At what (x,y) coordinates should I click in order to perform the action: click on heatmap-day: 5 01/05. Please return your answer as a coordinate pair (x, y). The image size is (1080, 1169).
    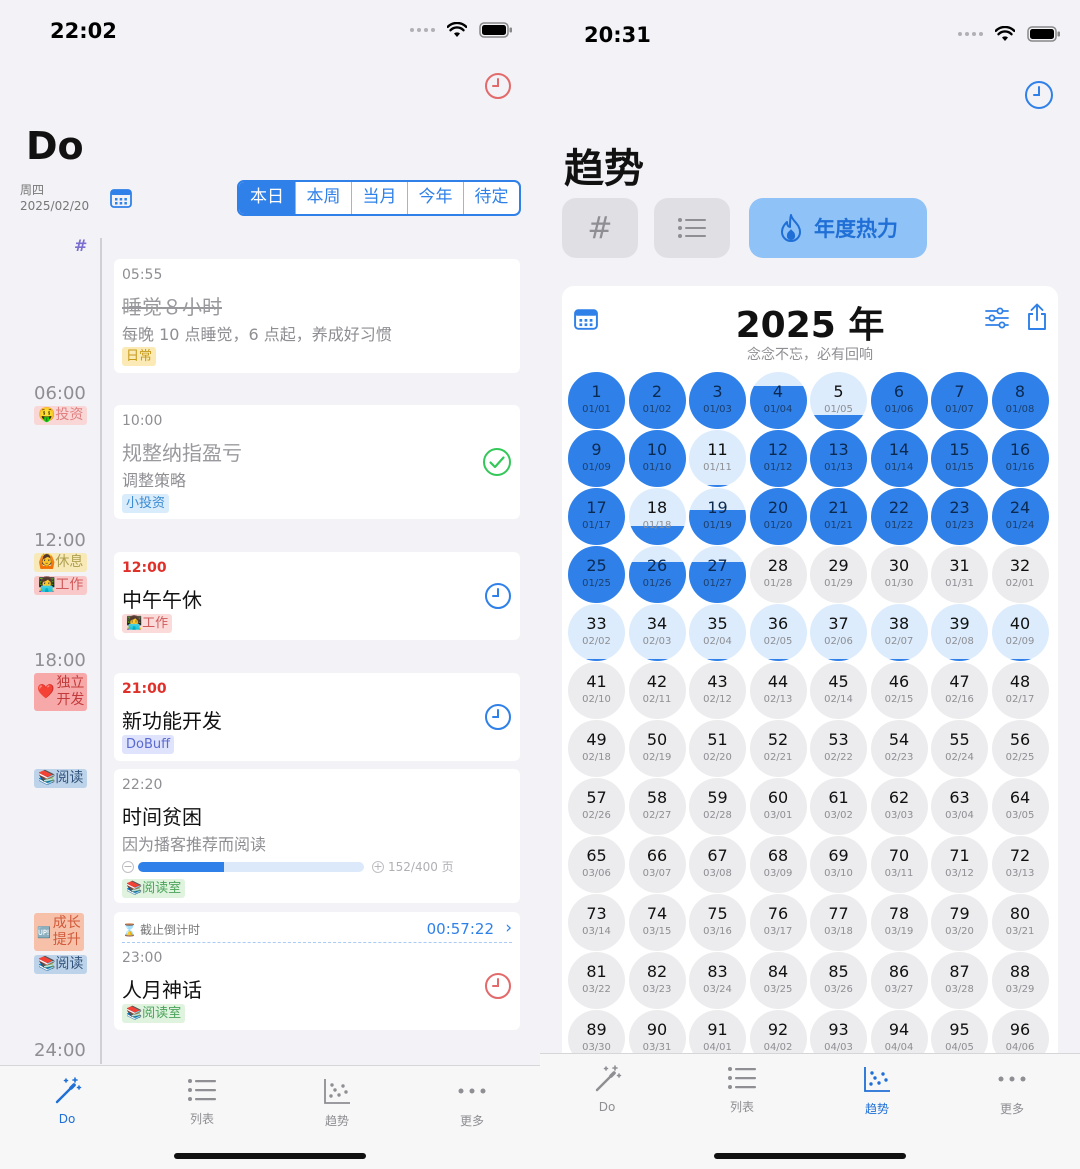
    Looking at the image, I should click on (838, 400).